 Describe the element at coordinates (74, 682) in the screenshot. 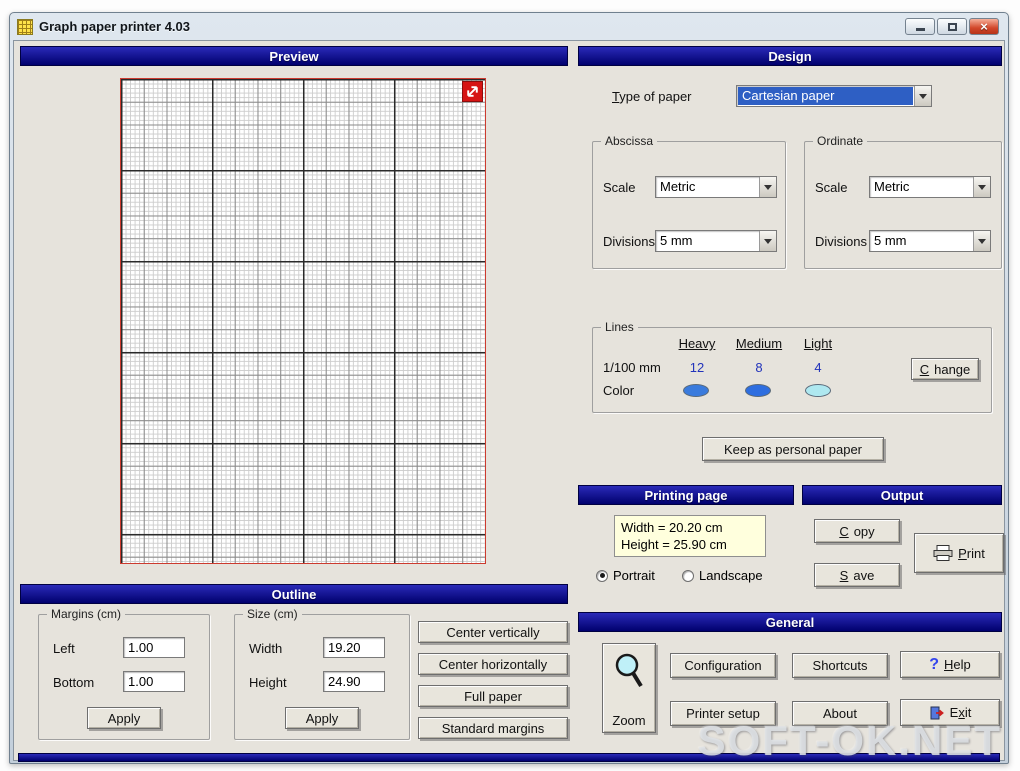

I see `bottom-margin-label: Bottom` at that location.